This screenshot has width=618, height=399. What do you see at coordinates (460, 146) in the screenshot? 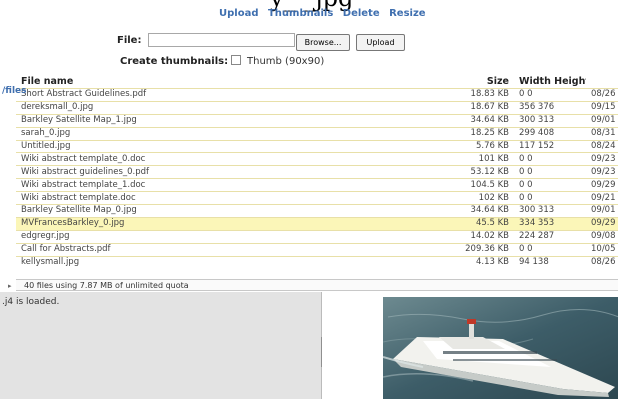
I see `file-size-cell: 5.76 KB` at bounding box center [460, 146].